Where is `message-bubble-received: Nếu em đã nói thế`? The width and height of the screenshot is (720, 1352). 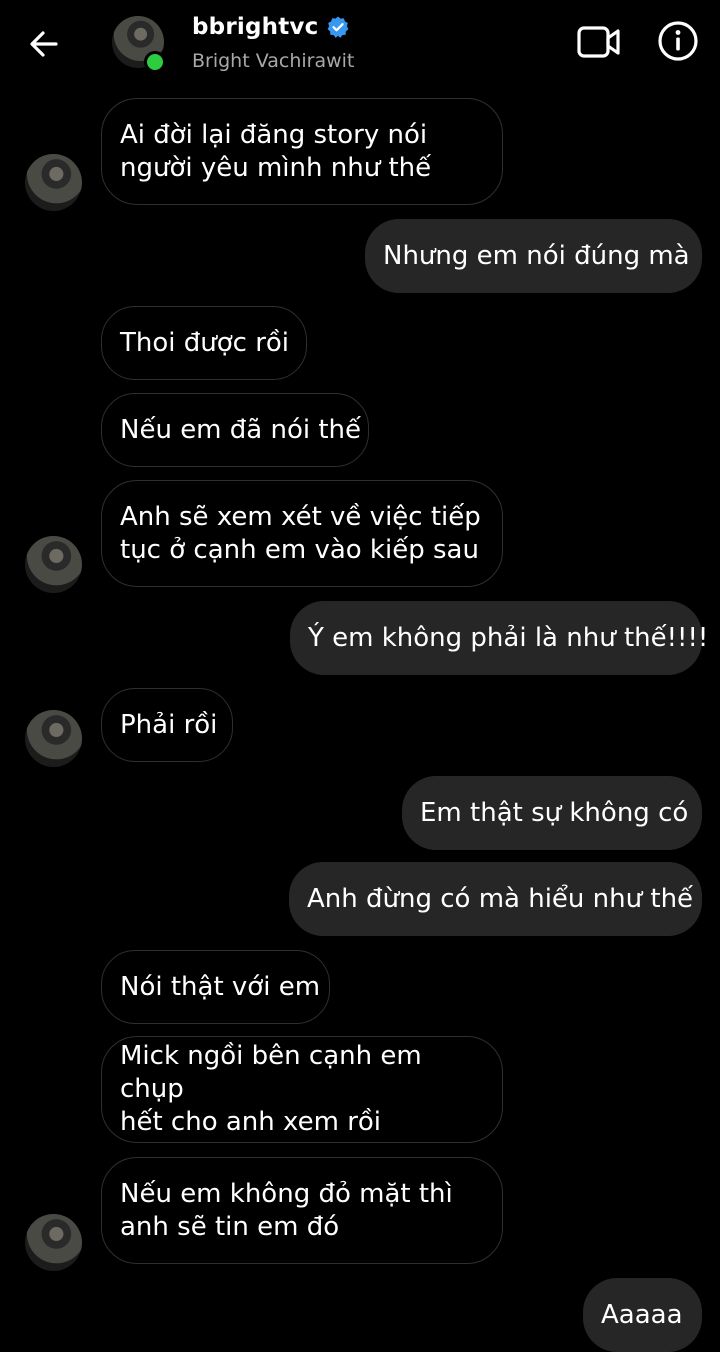 message-bubble-received: Nếu em đã nói thế is located at coordinates (235, 430).